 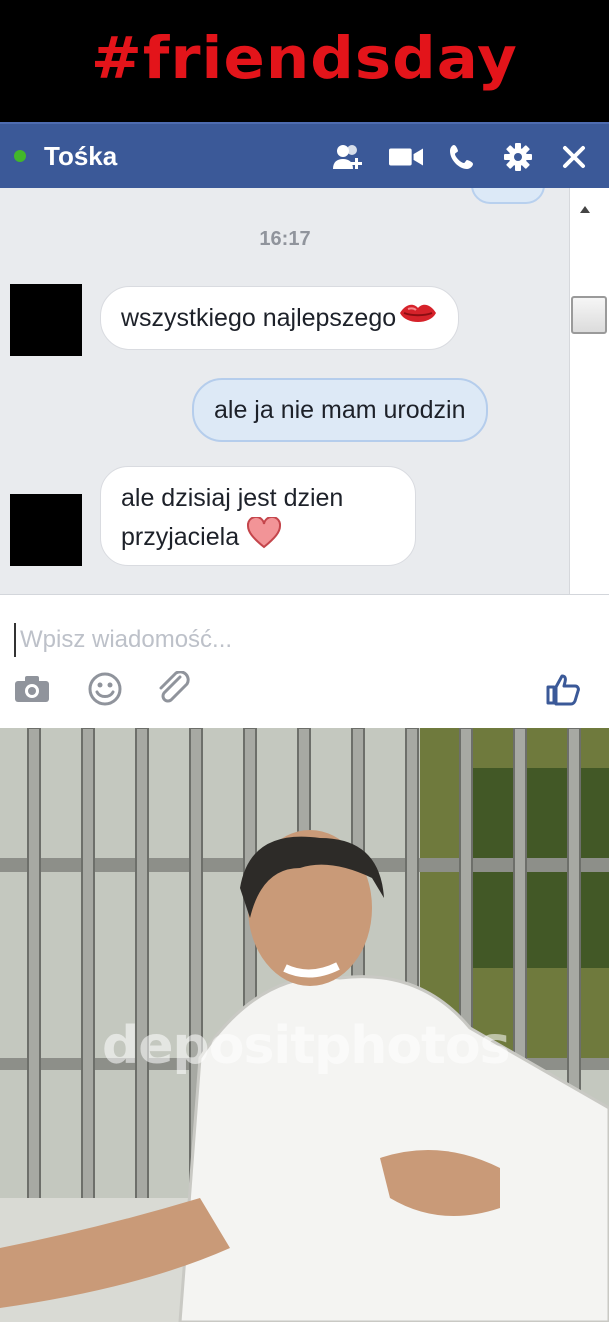 What do you see at coordinates (285, 239) in the screenshot?
I see `message-timestamp: 16:17` at bounding box center [285, 239].